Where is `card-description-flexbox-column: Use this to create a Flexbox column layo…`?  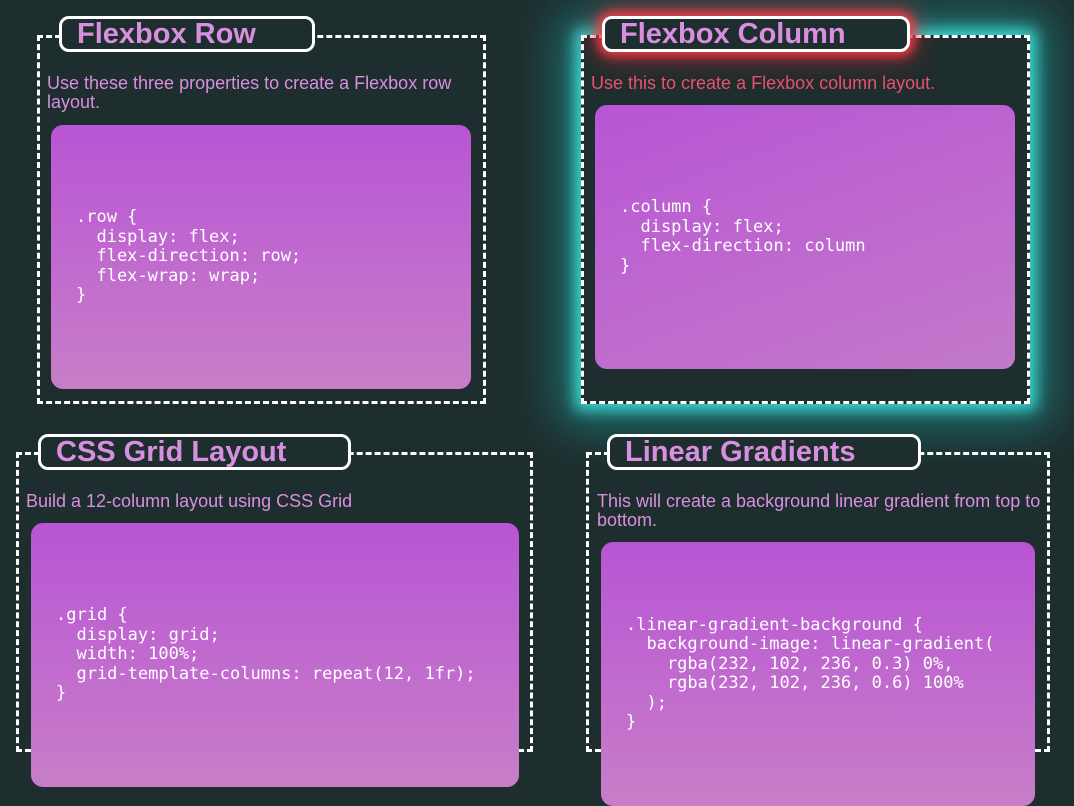
card-description-flexbox-column: Use this to create a Flexbox column layo… is located at coordinates (763, 83).